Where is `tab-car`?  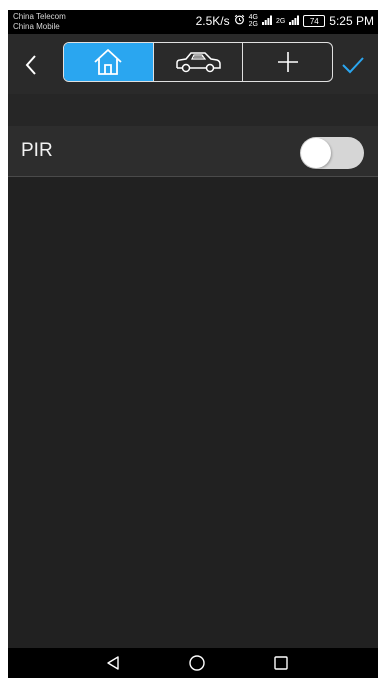 tab-car is located at coordinates (199, 62).